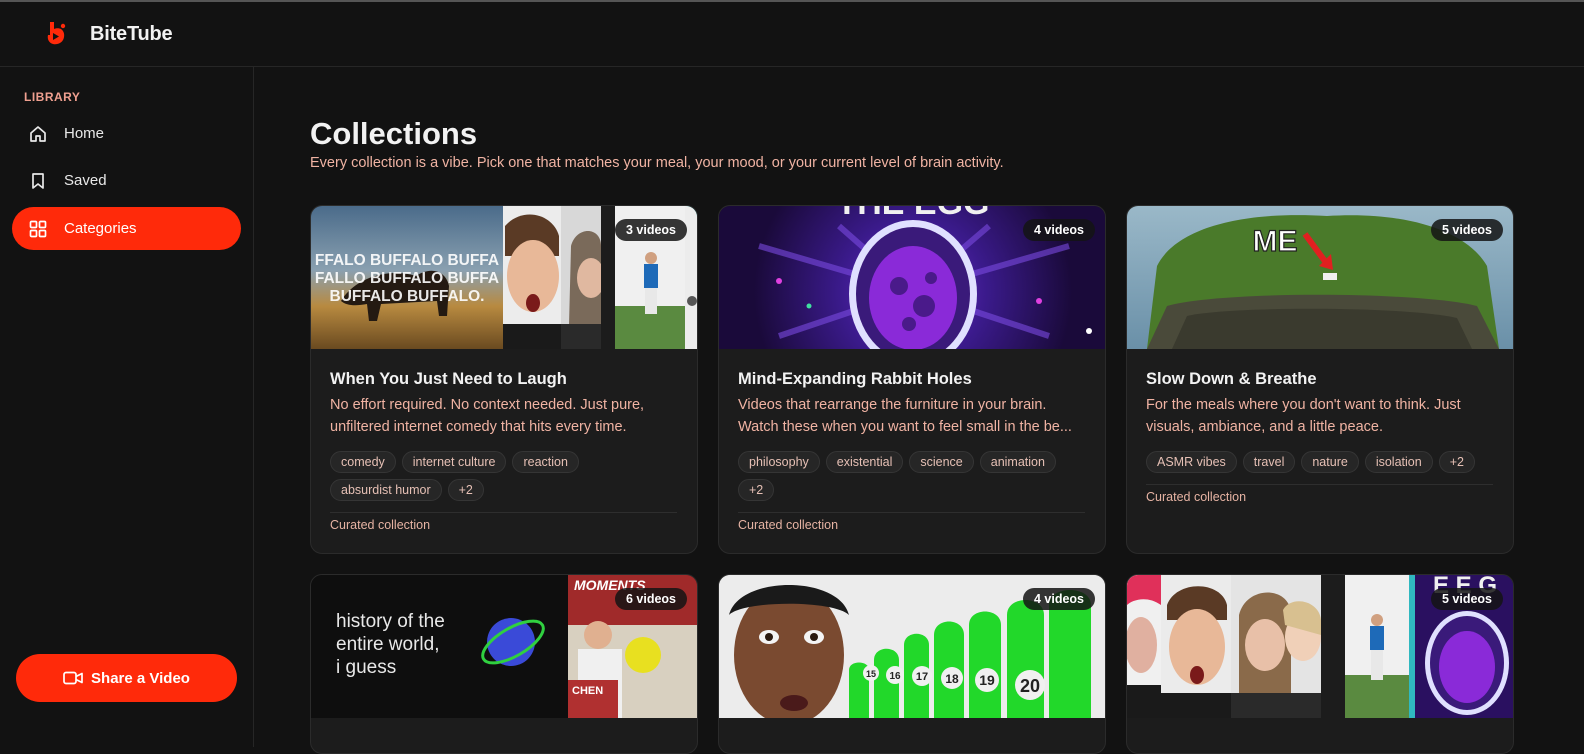 The width and height of the screenshot is (1584, 754). Describe the element at coordinates (1231, 379) in the screenshot. I see `collection-title: Slow Down & Breathe` at that location.